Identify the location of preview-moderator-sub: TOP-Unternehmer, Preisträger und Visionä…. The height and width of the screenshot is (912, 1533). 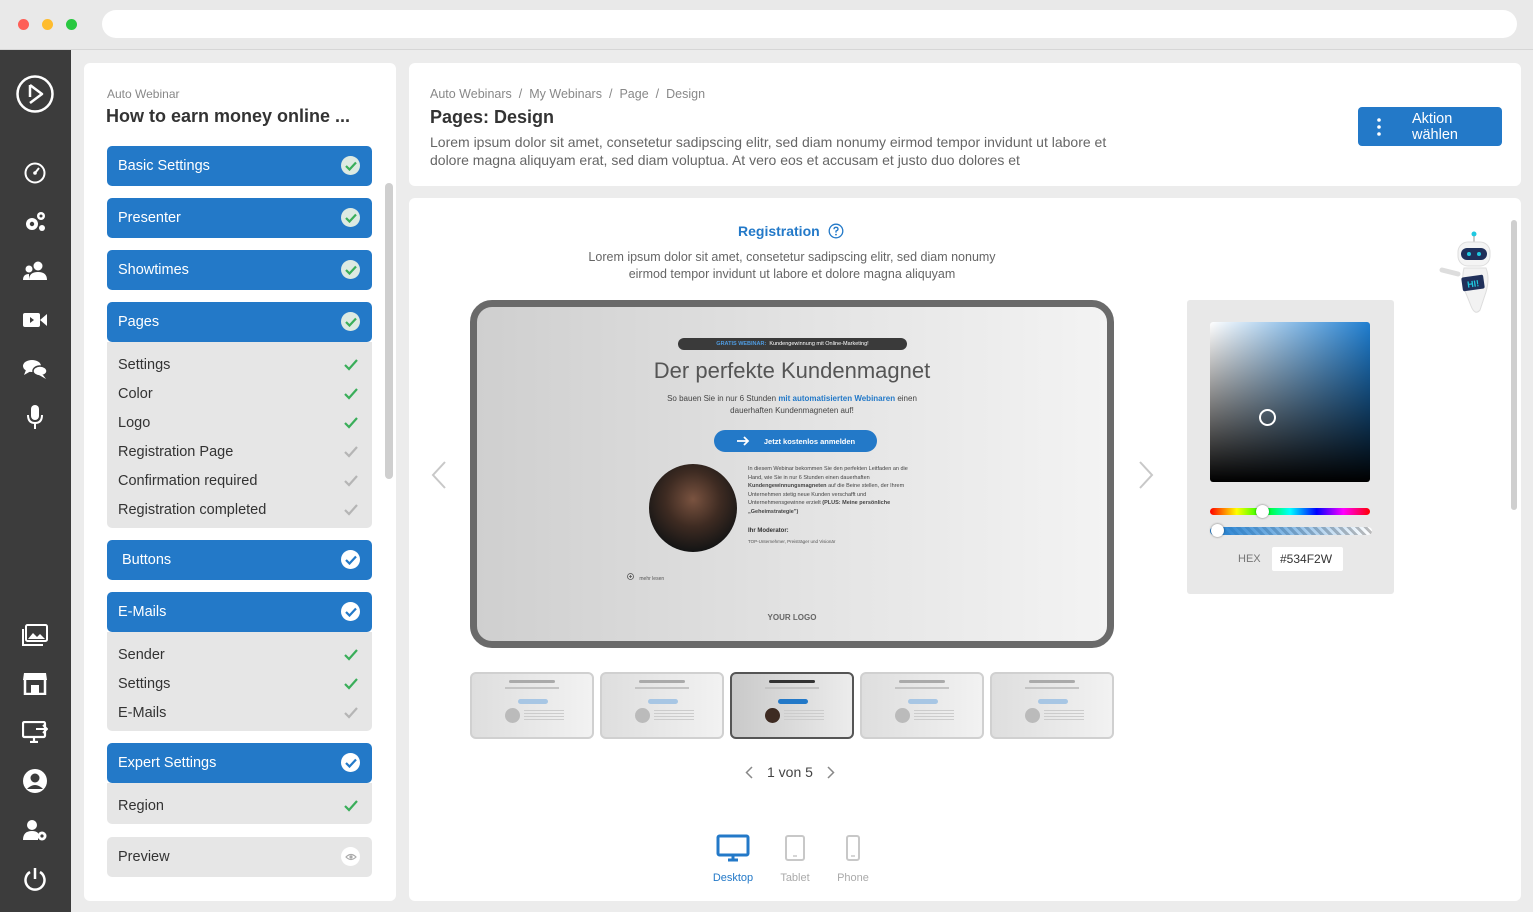
(792, 541).